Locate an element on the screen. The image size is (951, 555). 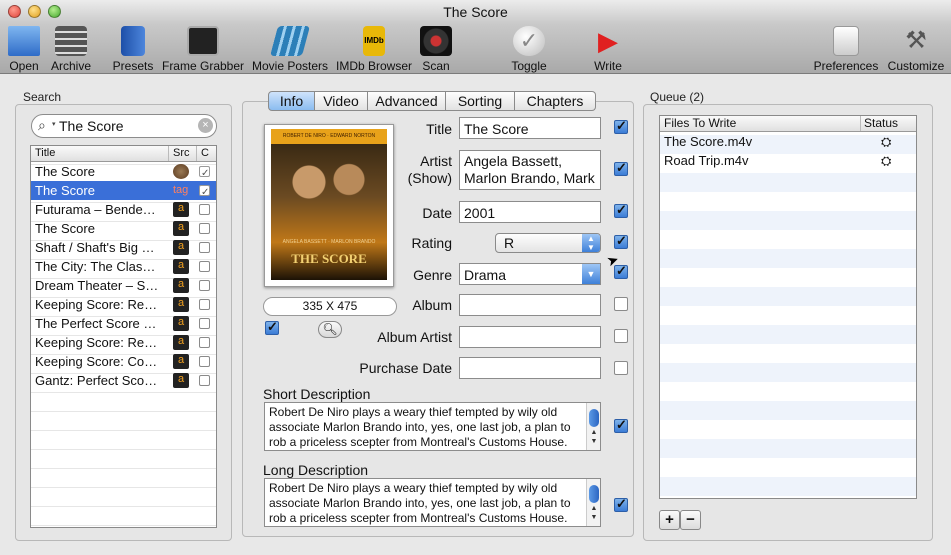
zoom-window-button is located at coordinates (54, 11).